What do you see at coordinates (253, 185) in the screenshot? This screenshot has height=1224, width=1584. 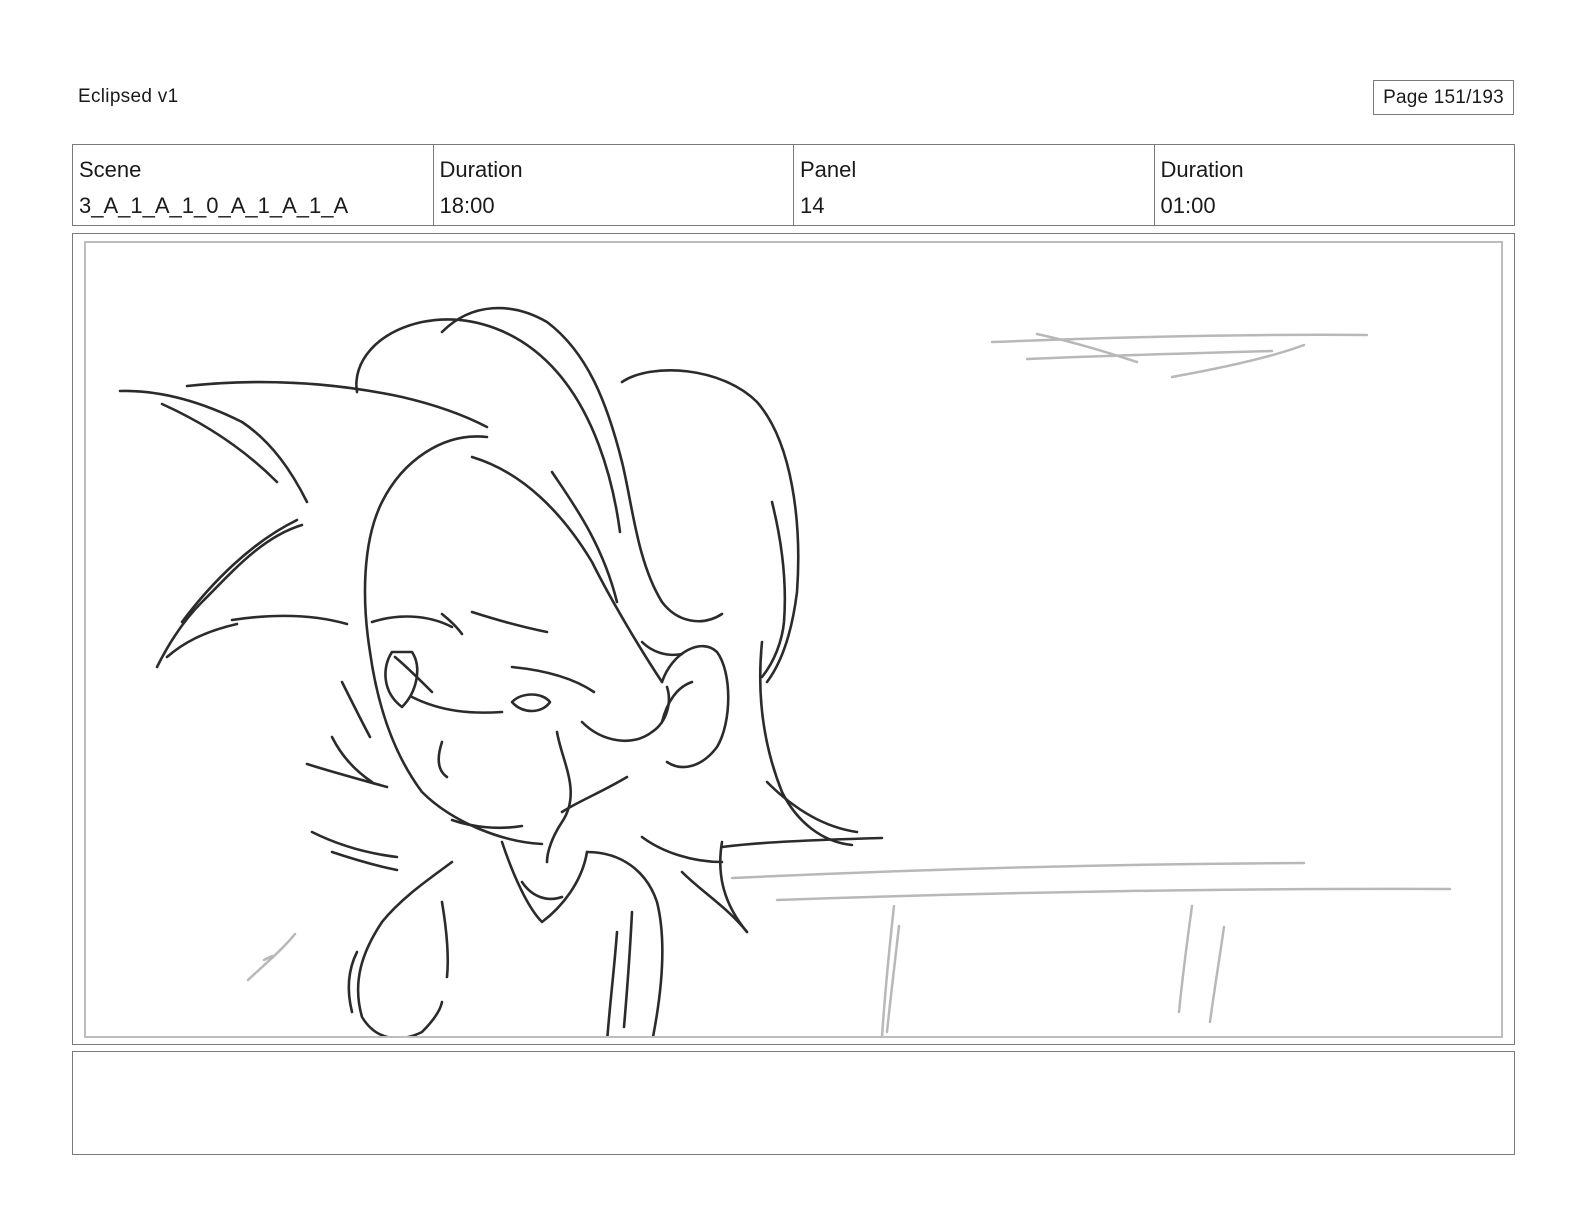 I see `scene-cell: Scene 3_A_1_A_1_0_A_1_A_1_A` at bounding box center [253, 185].